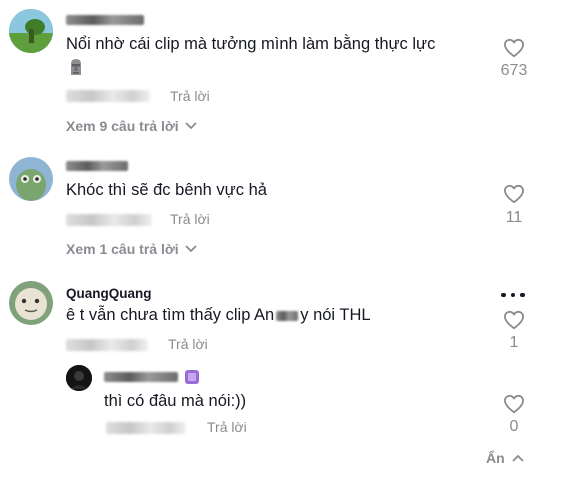 The image size is (562, 478). What do you see at coordinates (513, 295) in the screenshot?
I see `more-dots-icon` at bounding box center [513, 295].